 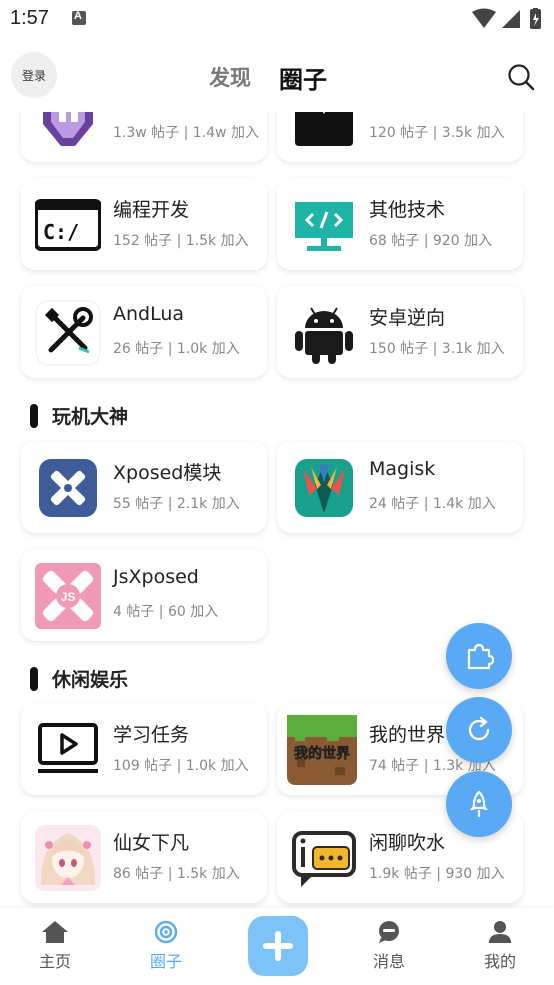 I want to click on notification-icon, so click(x=79, y=17).